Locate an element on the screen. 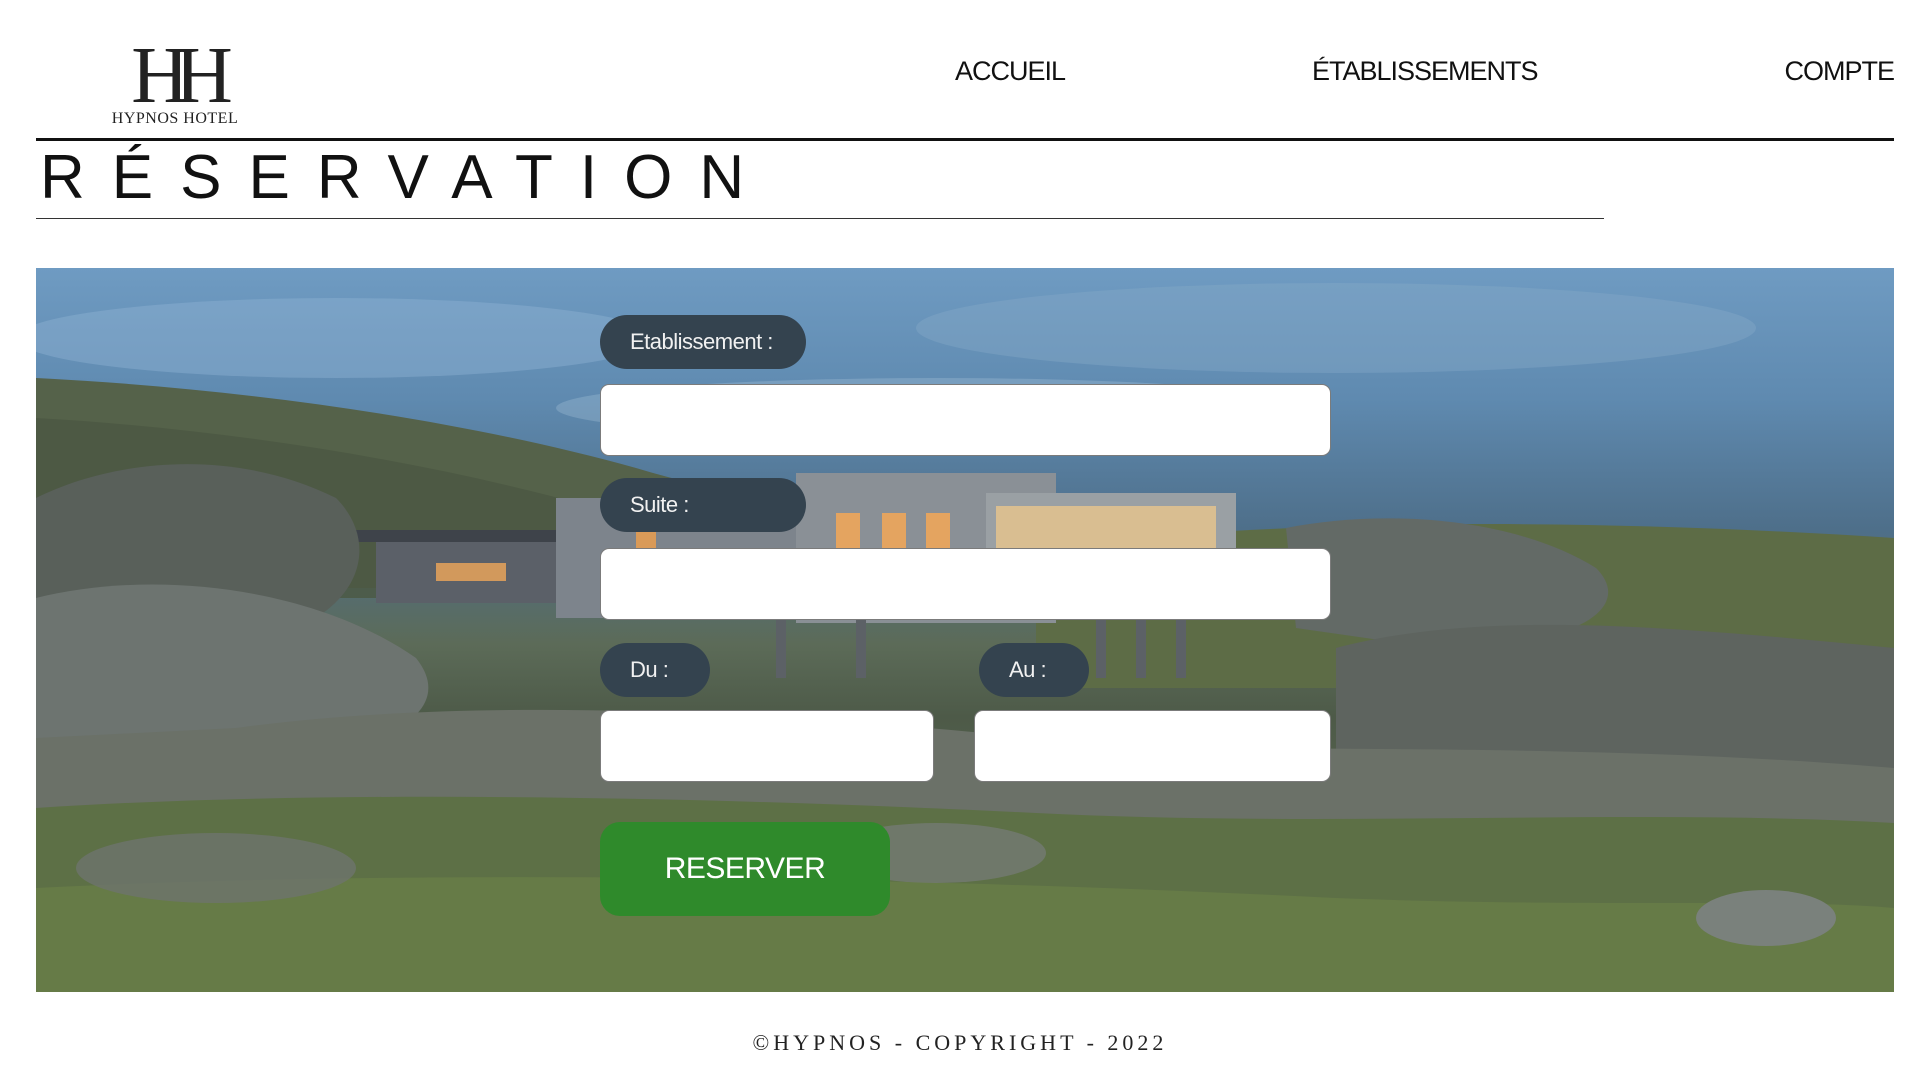 Image resolution: width=1920 pixels, height=1080 pixels. hotel-logo: HH HYPNOS HOTEL is located at coordinates (175, 83).